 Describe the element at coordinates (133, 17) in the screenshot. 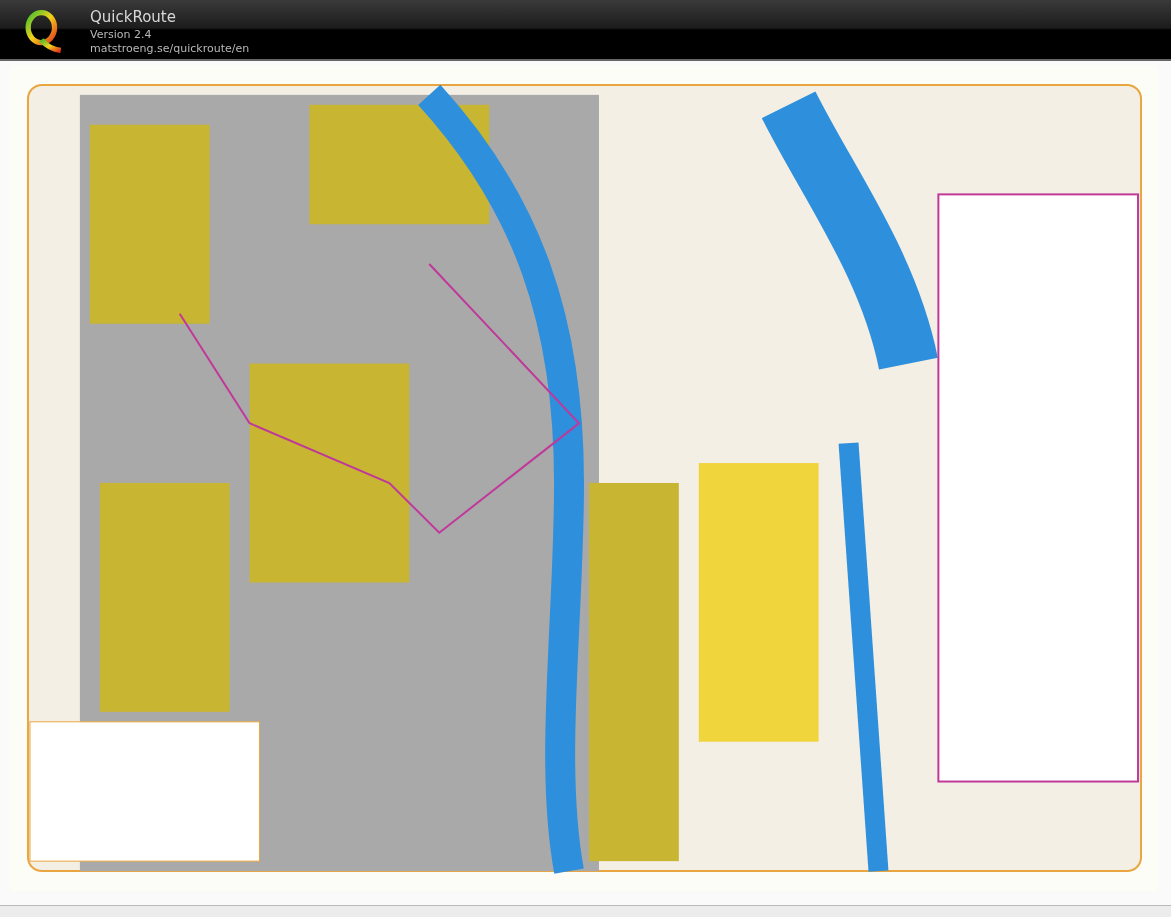

I see `app-title: QuickRoute` at that location.